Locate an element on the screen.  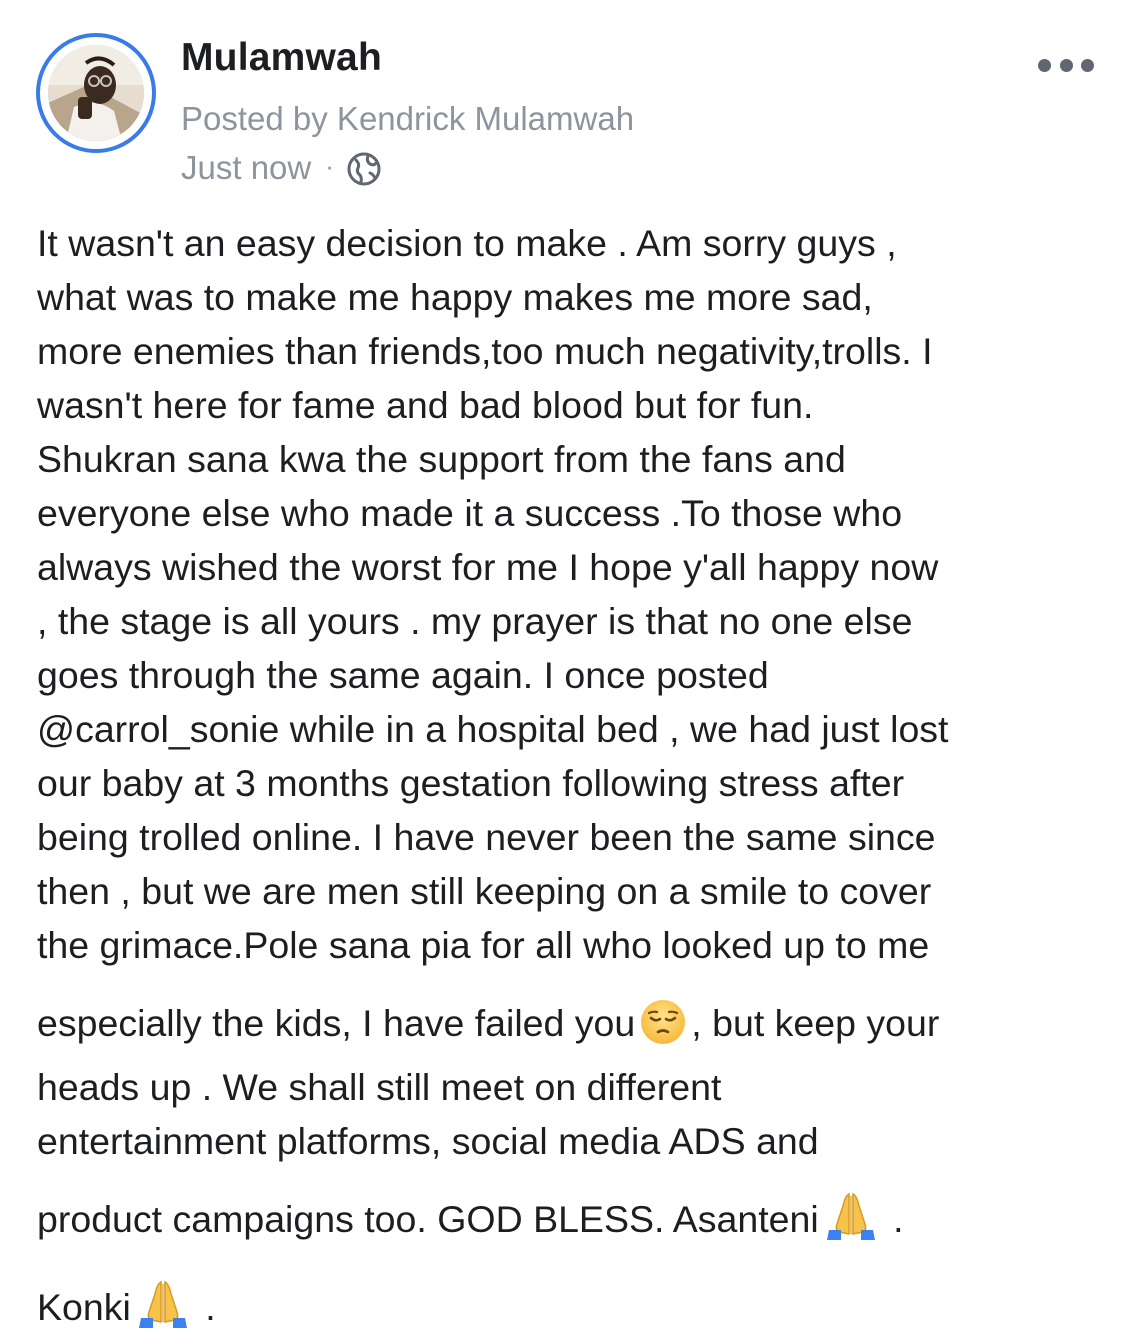
post-meta: Just now · is located at coordinates (281, 168).